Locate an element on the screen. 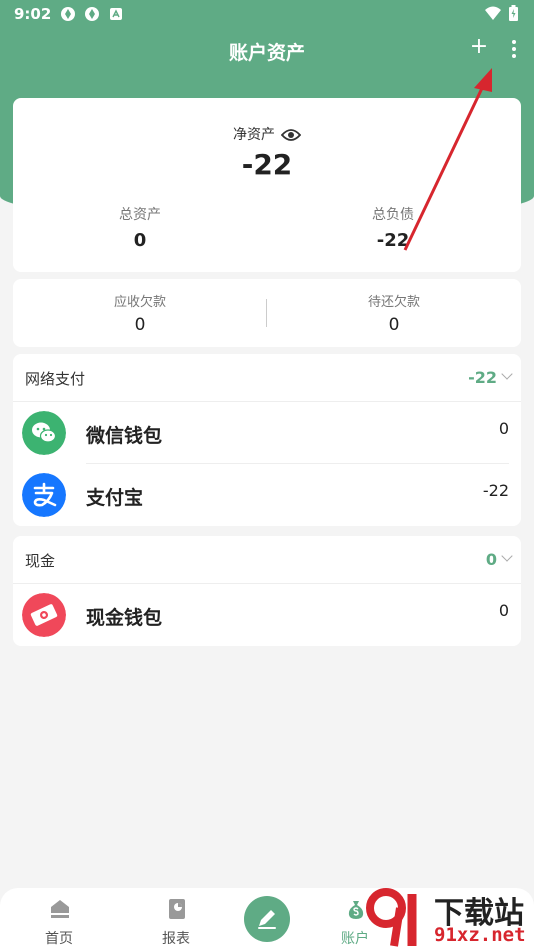  tab-label: 首页 is located at coordinates (59, 939).